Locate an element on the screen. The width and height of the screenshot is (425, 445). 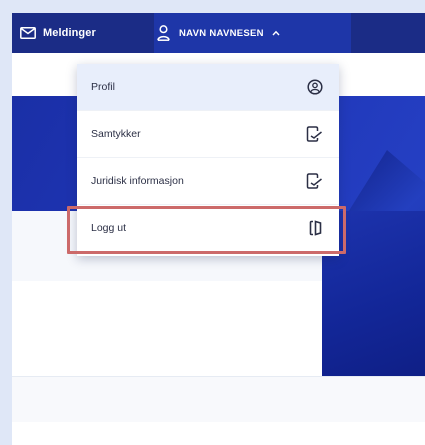
messages-label: Meldinger is located at coordinates (69, 33).